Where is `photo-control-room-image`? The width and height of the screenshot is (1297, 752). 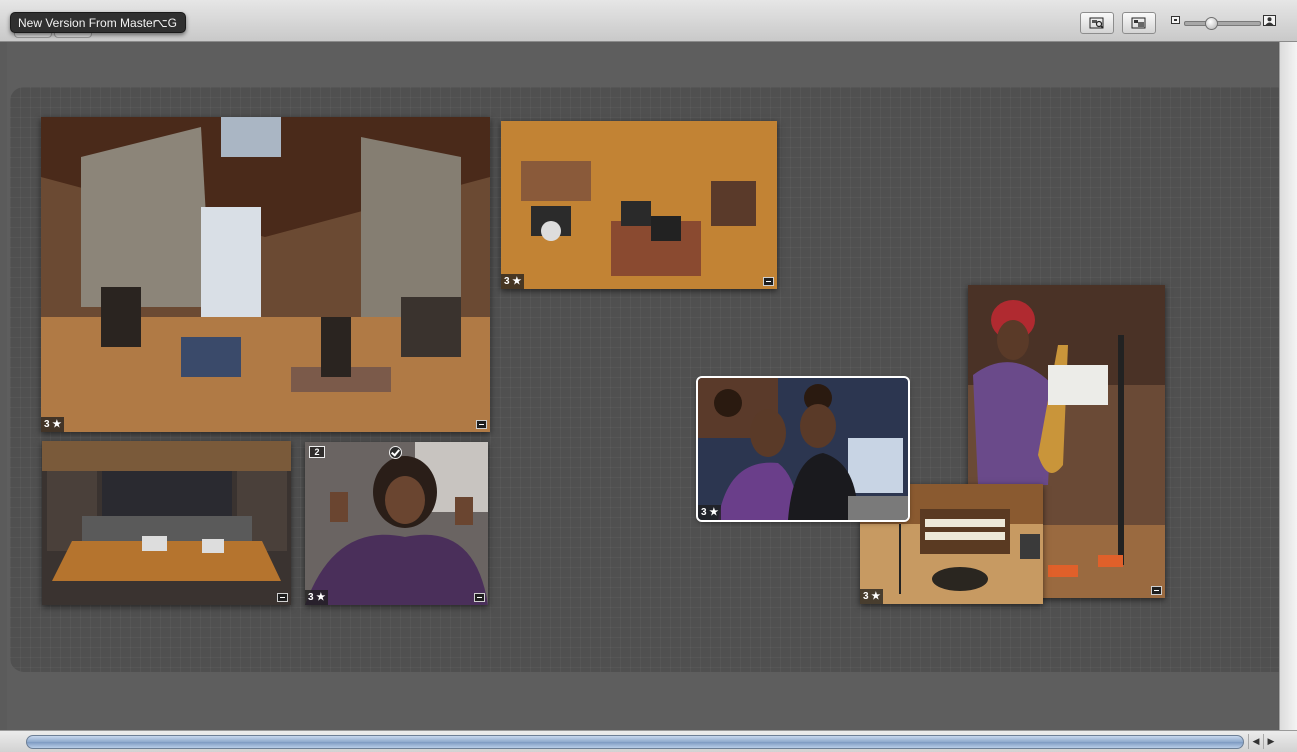
photo-control-room-image is located at coordinates (166, 523).